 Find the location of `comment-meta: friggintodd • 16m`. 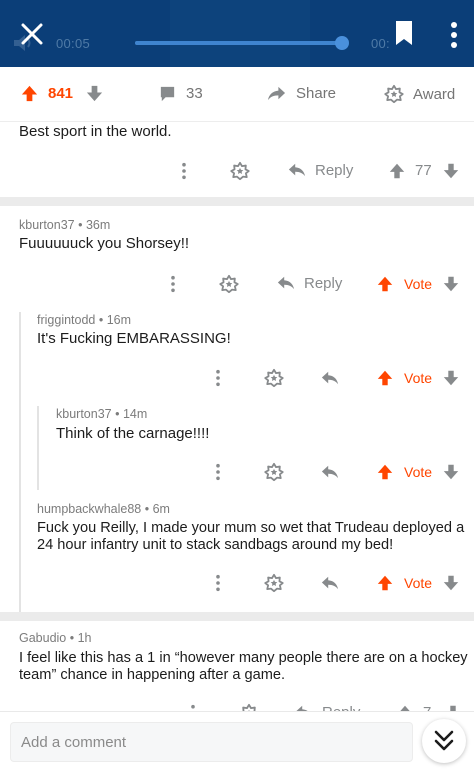

comment-meta: friggintodd • 16m is located at coordinates (84, 320).